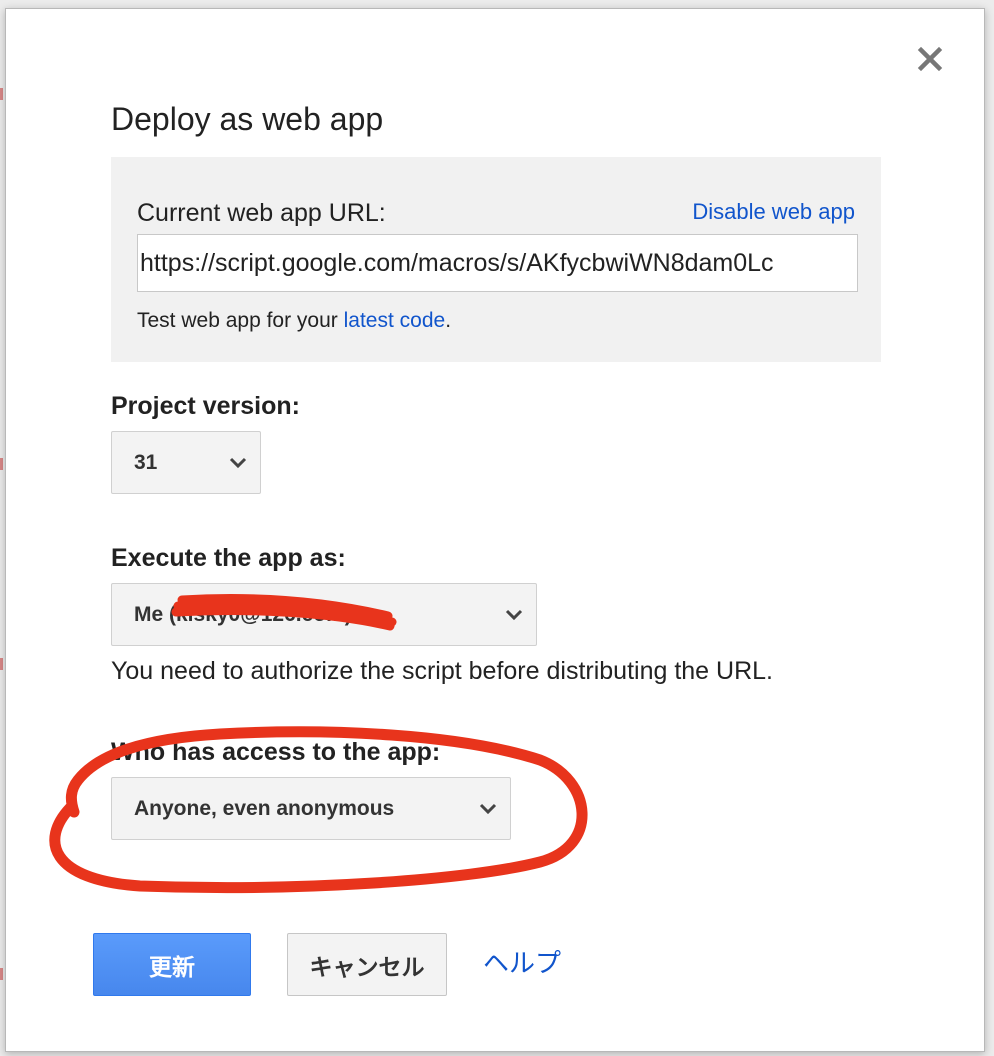 The width and height of the screenshot is (994, 1056). Describe the element at coordinates (186, 462) in the screenshot. I see `project-version-select: 31` at that location.